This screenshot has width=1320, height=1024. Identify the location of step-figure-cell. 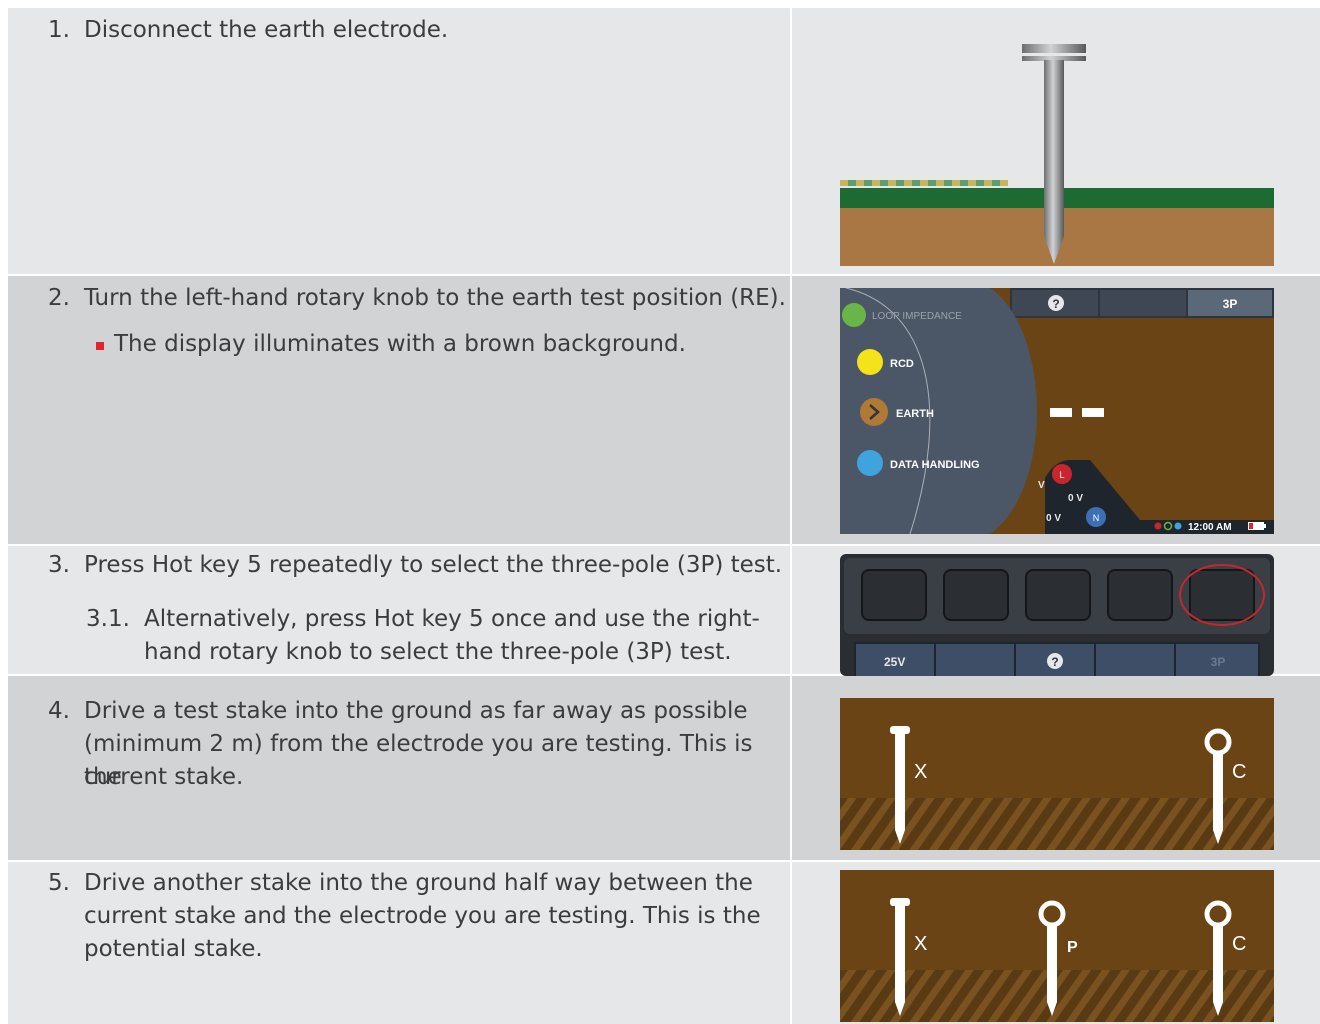
(1056, 141).